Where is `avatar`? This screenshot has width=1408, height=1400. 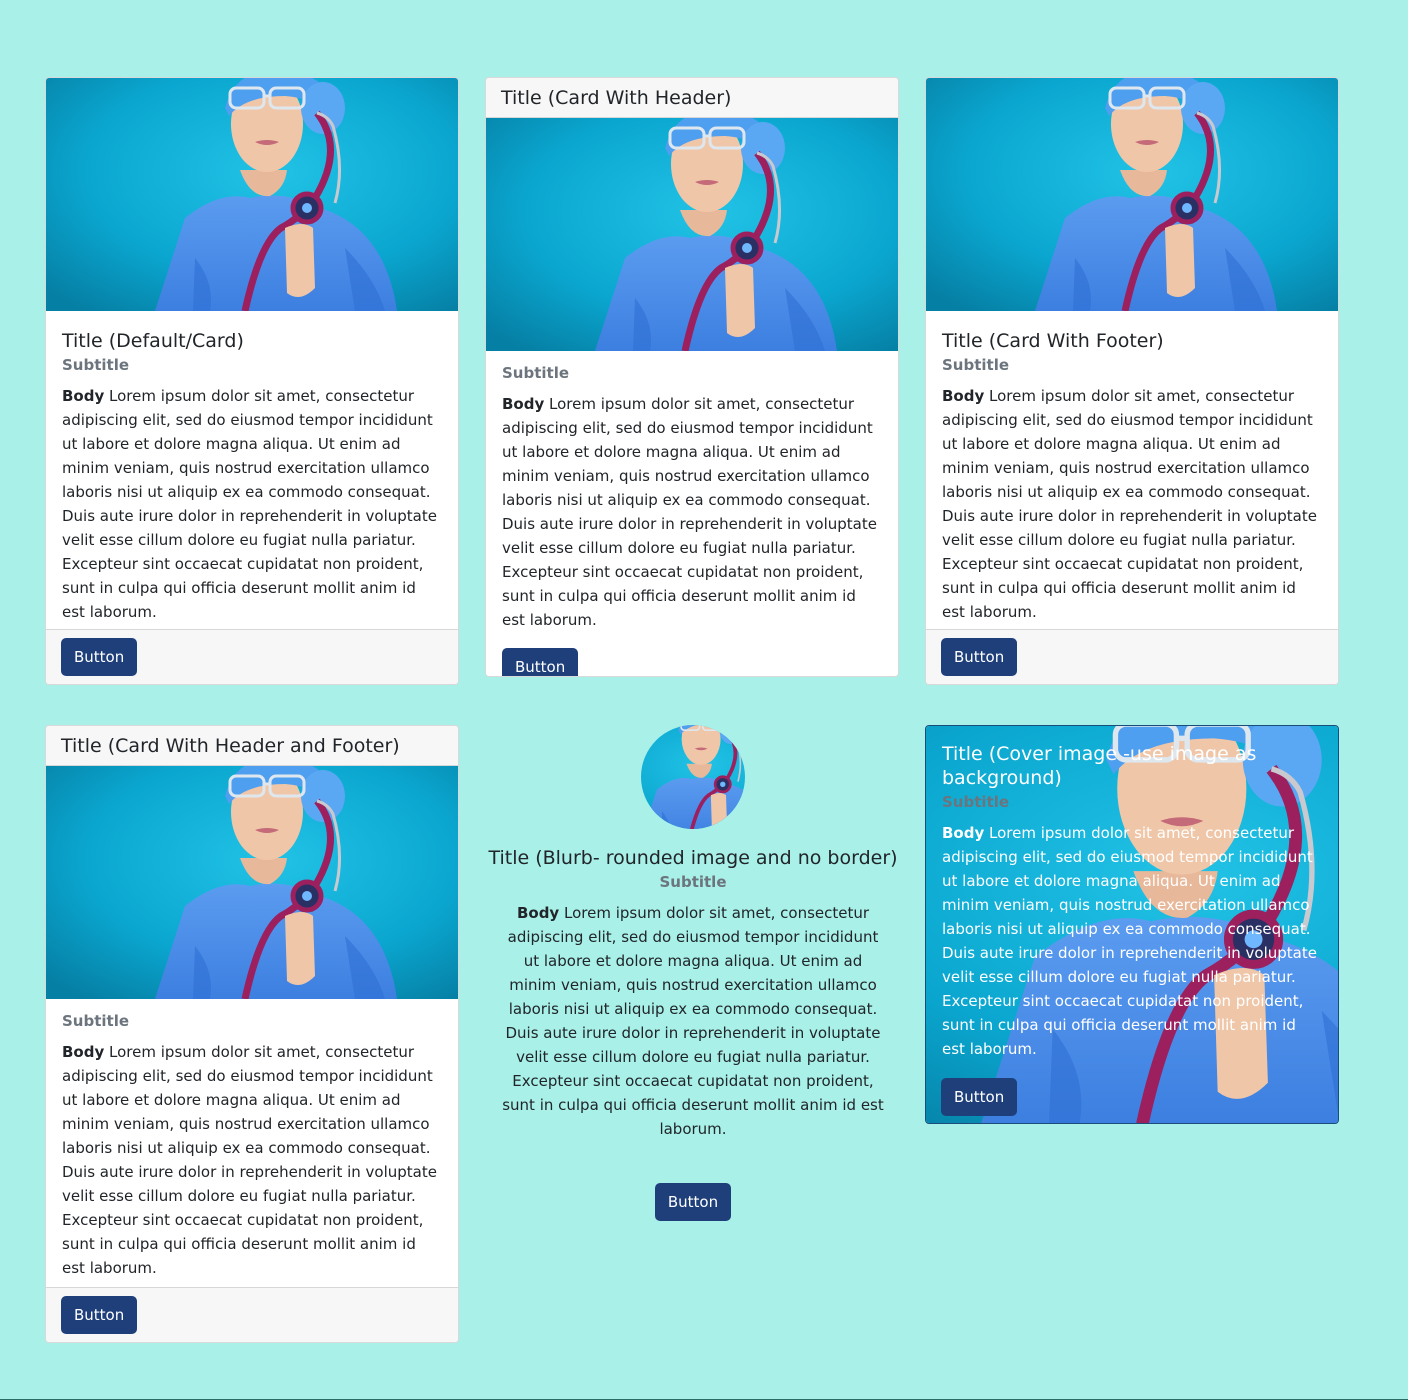
avatar is located at coordinates (693, 777).